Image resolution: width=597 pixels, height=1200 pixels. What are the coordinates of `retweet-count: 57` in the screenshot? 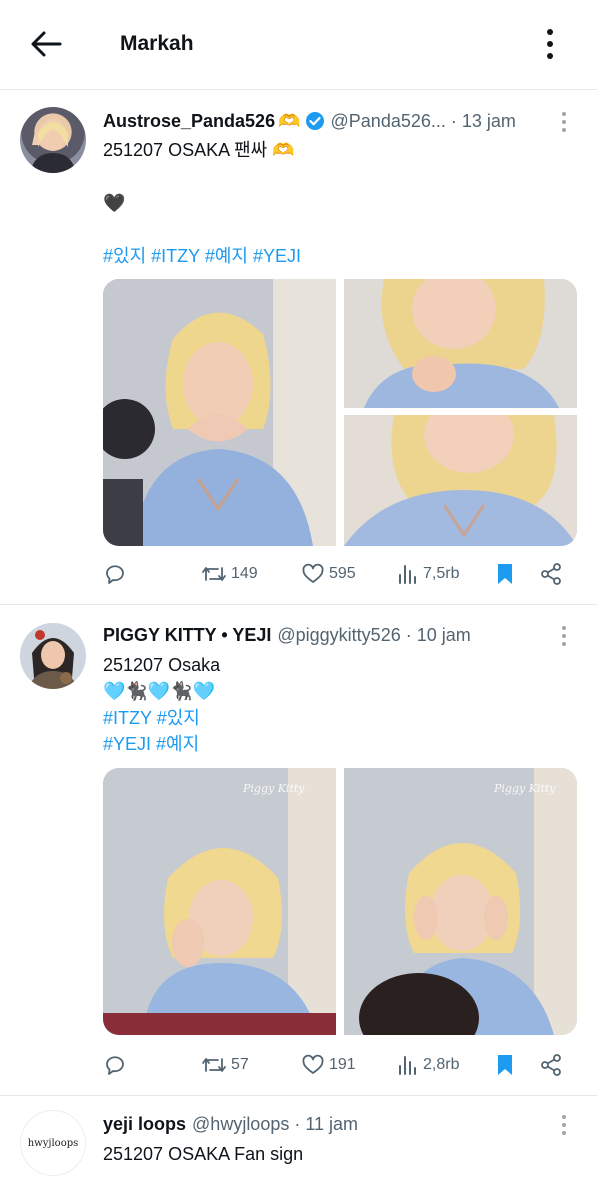 It's located at (240, 1064).